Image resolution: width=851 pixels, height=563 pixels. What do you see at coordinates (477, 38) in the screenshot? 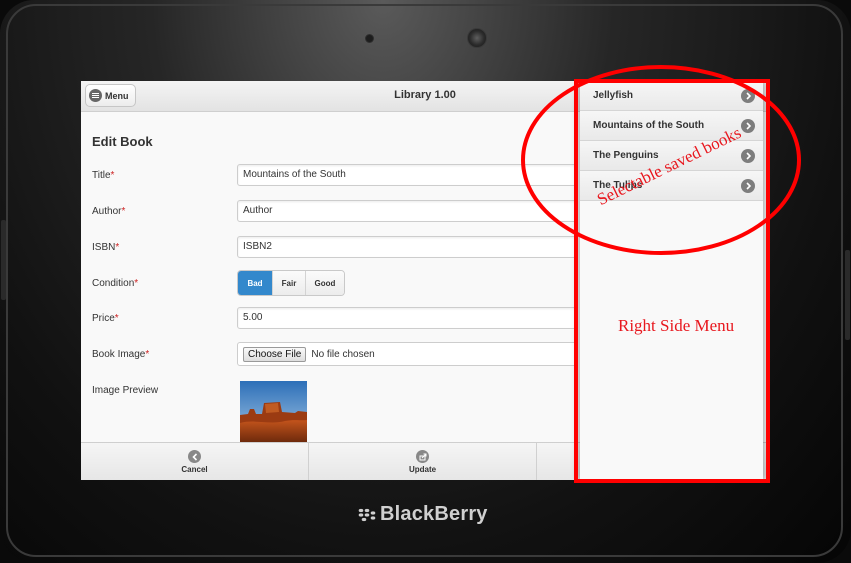
I see `camera-icon` at bounding box center [477, 38].